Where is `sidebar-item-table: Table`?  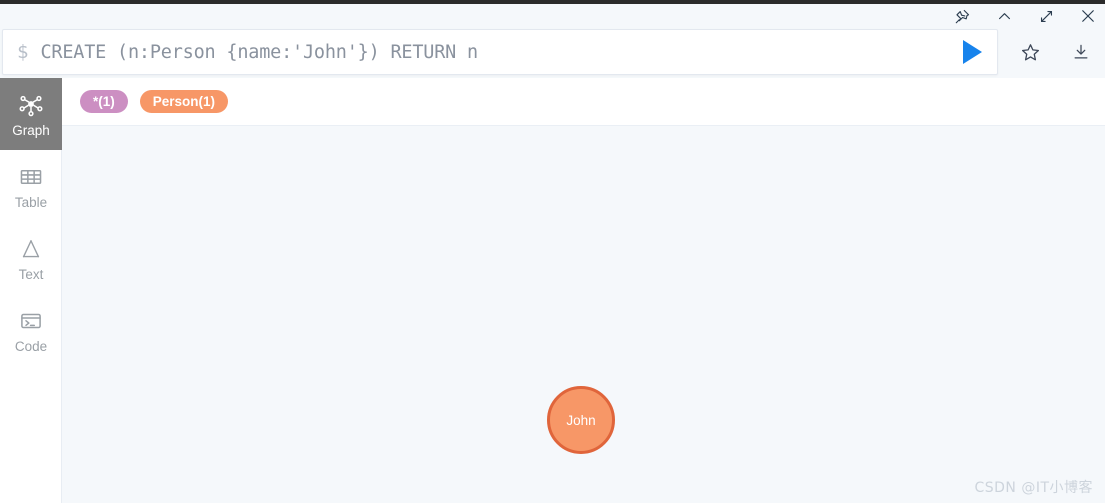 sidebar-item-table: Table is located at coordinates (31, 186).